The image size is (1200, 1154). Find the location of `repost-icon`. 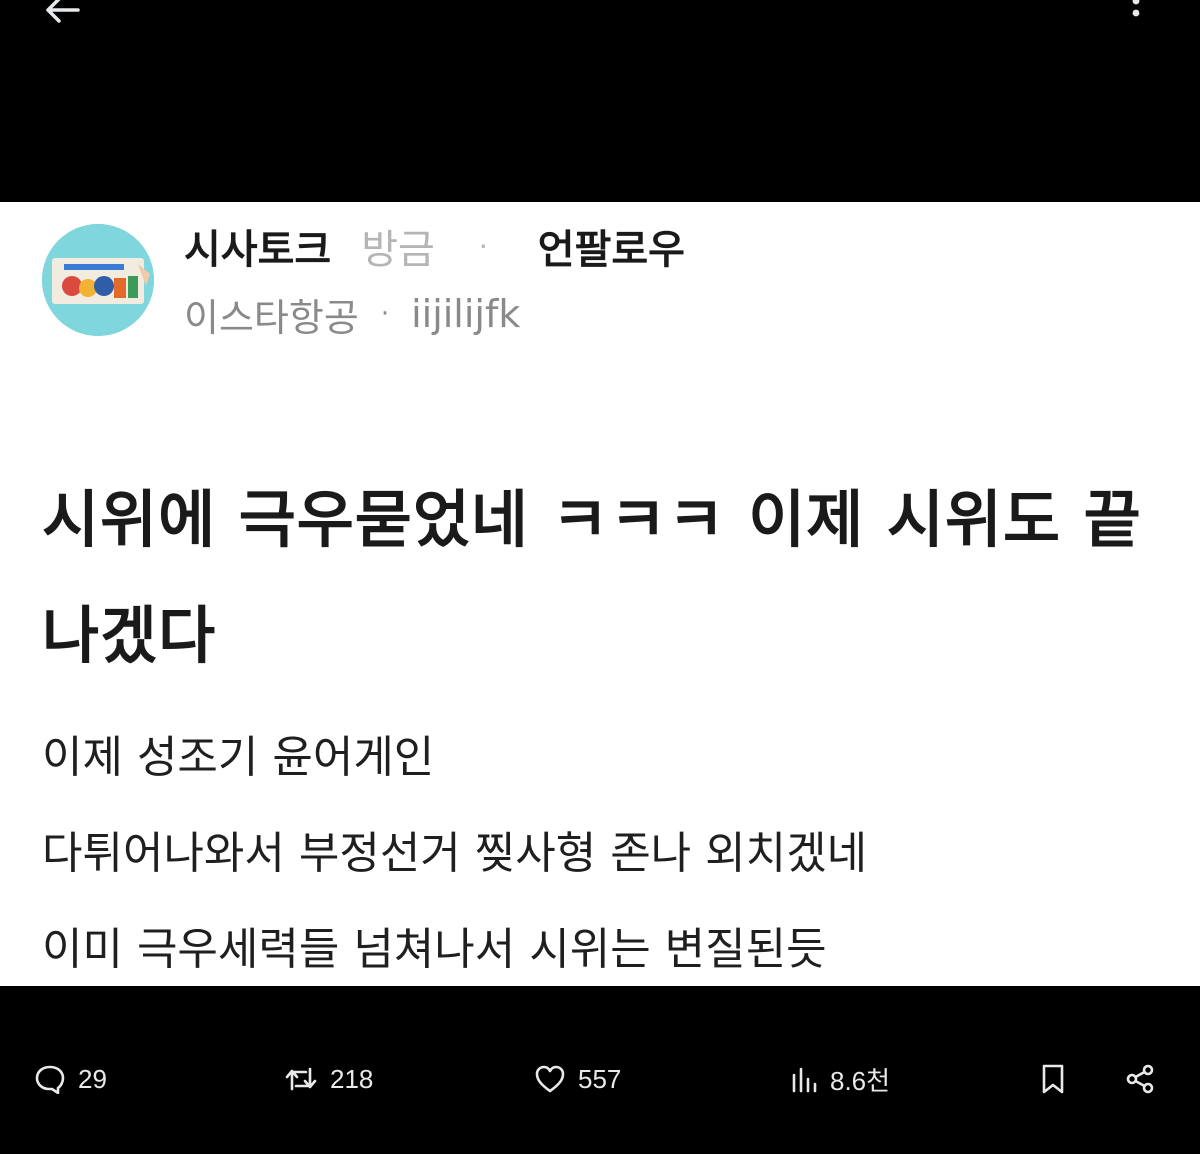

repost-icon is located at coordinates (301, 1079).